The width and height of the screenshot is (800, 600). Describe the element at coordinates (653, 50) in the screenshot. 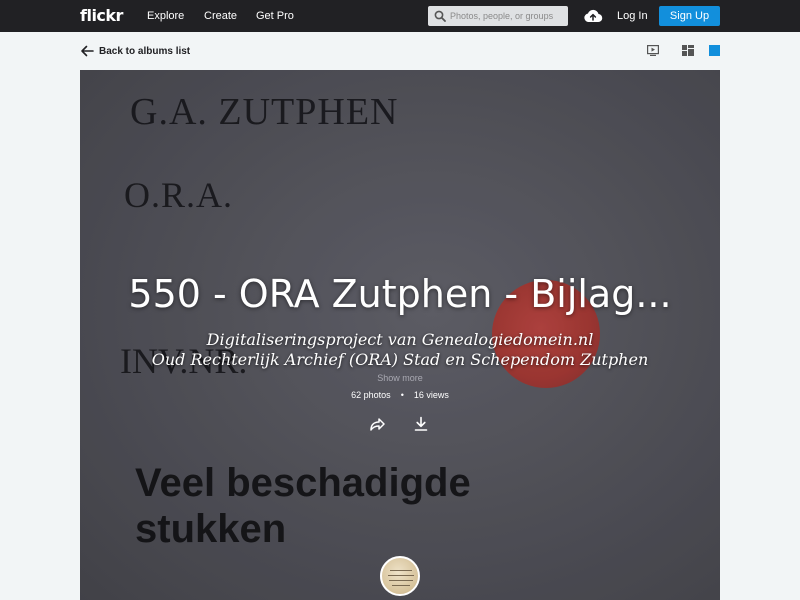

I see `slideshow-icon` at that location.